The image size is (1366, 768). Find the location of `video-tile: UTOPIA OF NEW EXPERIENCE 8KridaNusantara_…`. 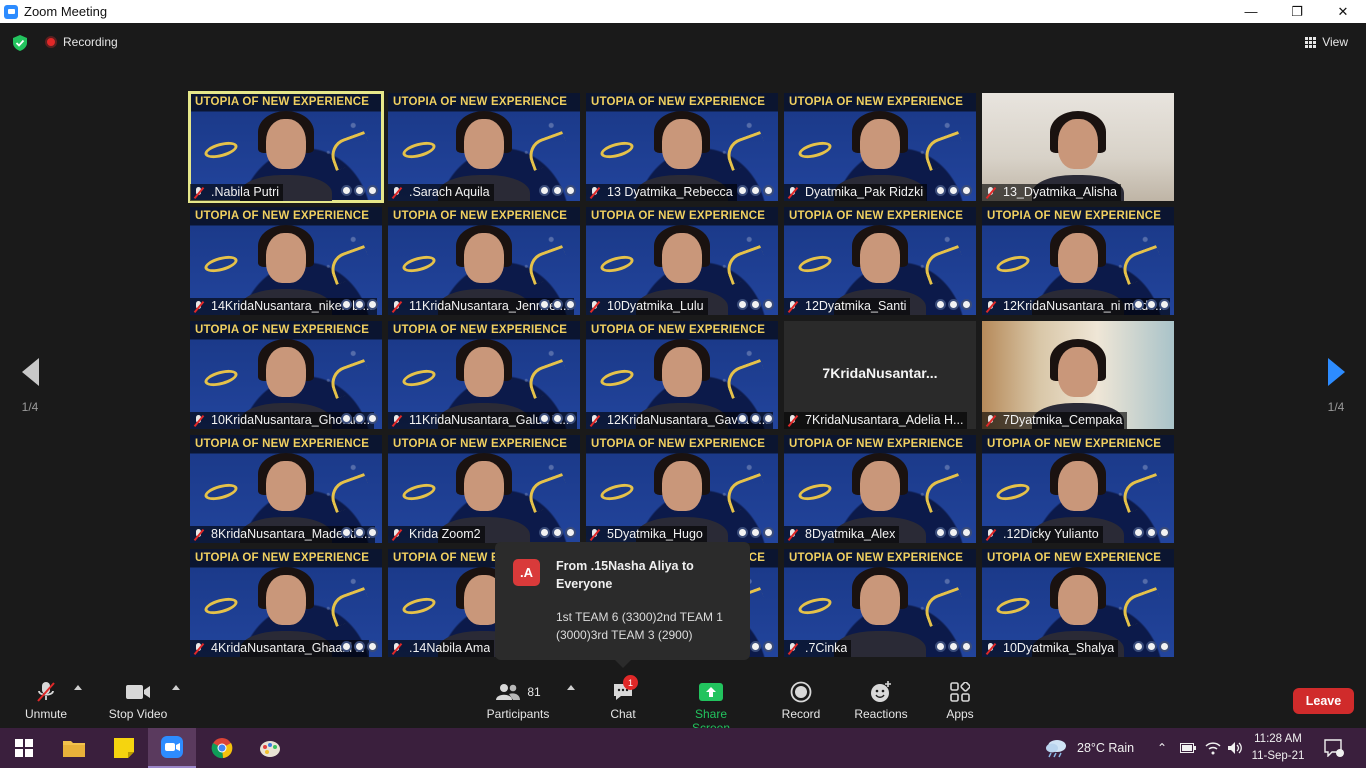

video-tile: UTOPIA OF NEW EXPERIENCE 8KridaNusantara_… is located at coordinates (286, 489).